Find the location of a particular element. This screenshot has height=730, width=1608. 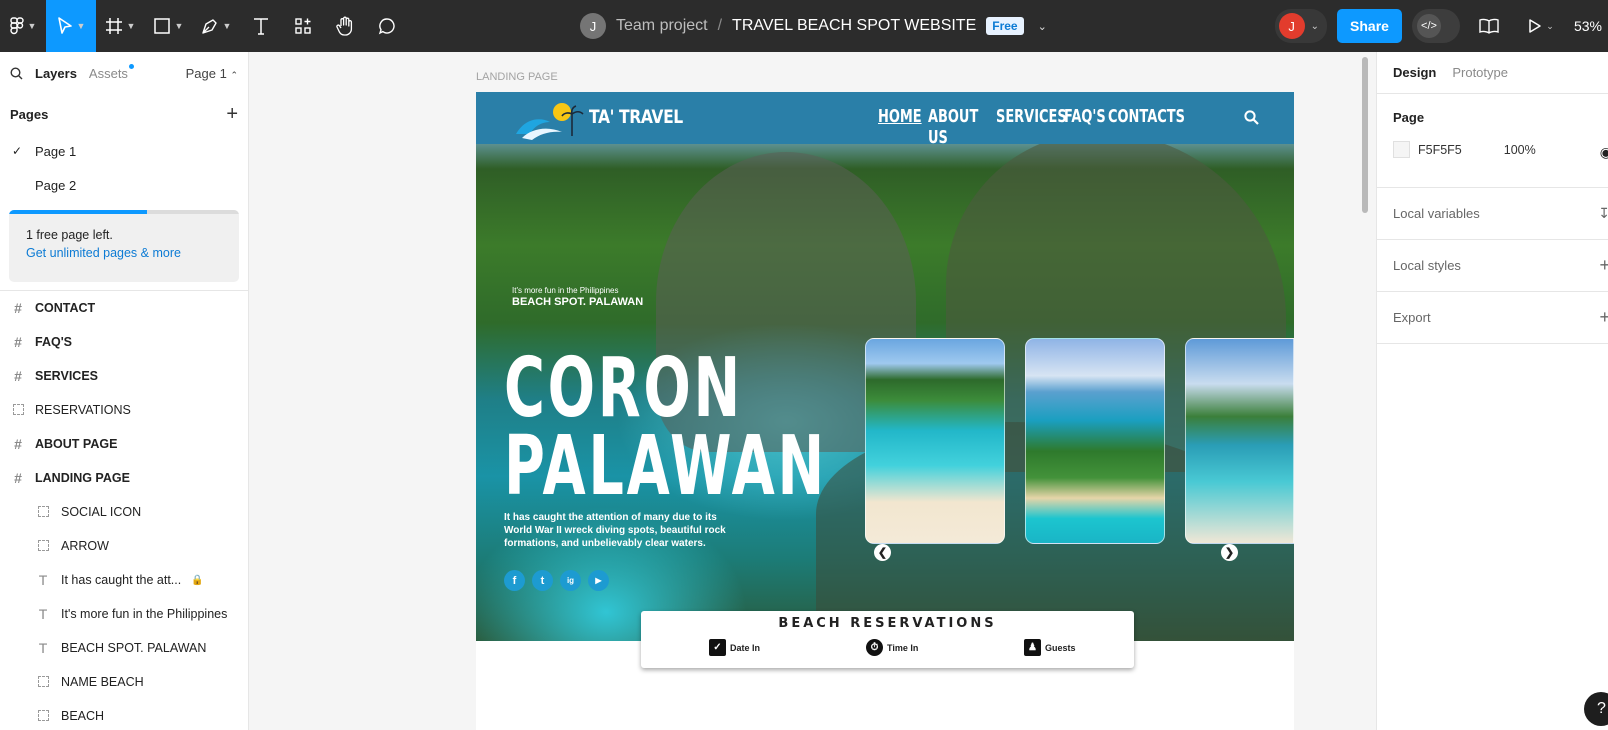

present-button: ⌄ is located at coordinates (1541, 26).